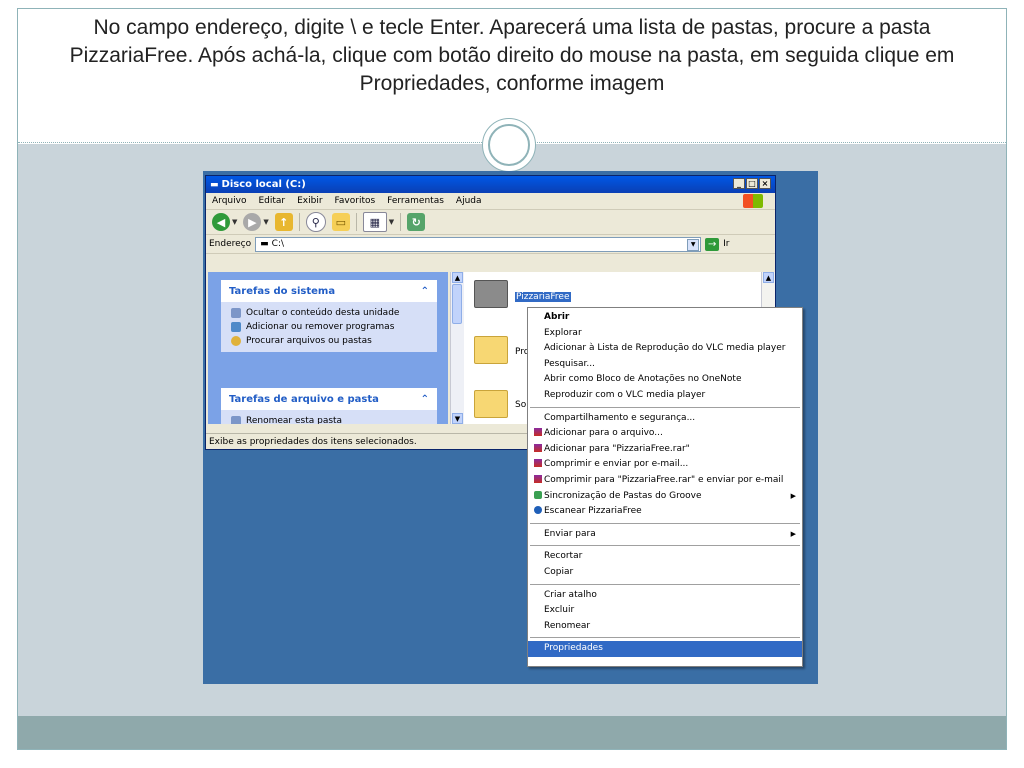 This screenshot has width=1024, height=768. I want to click on rename-icon, so click(236, 420).